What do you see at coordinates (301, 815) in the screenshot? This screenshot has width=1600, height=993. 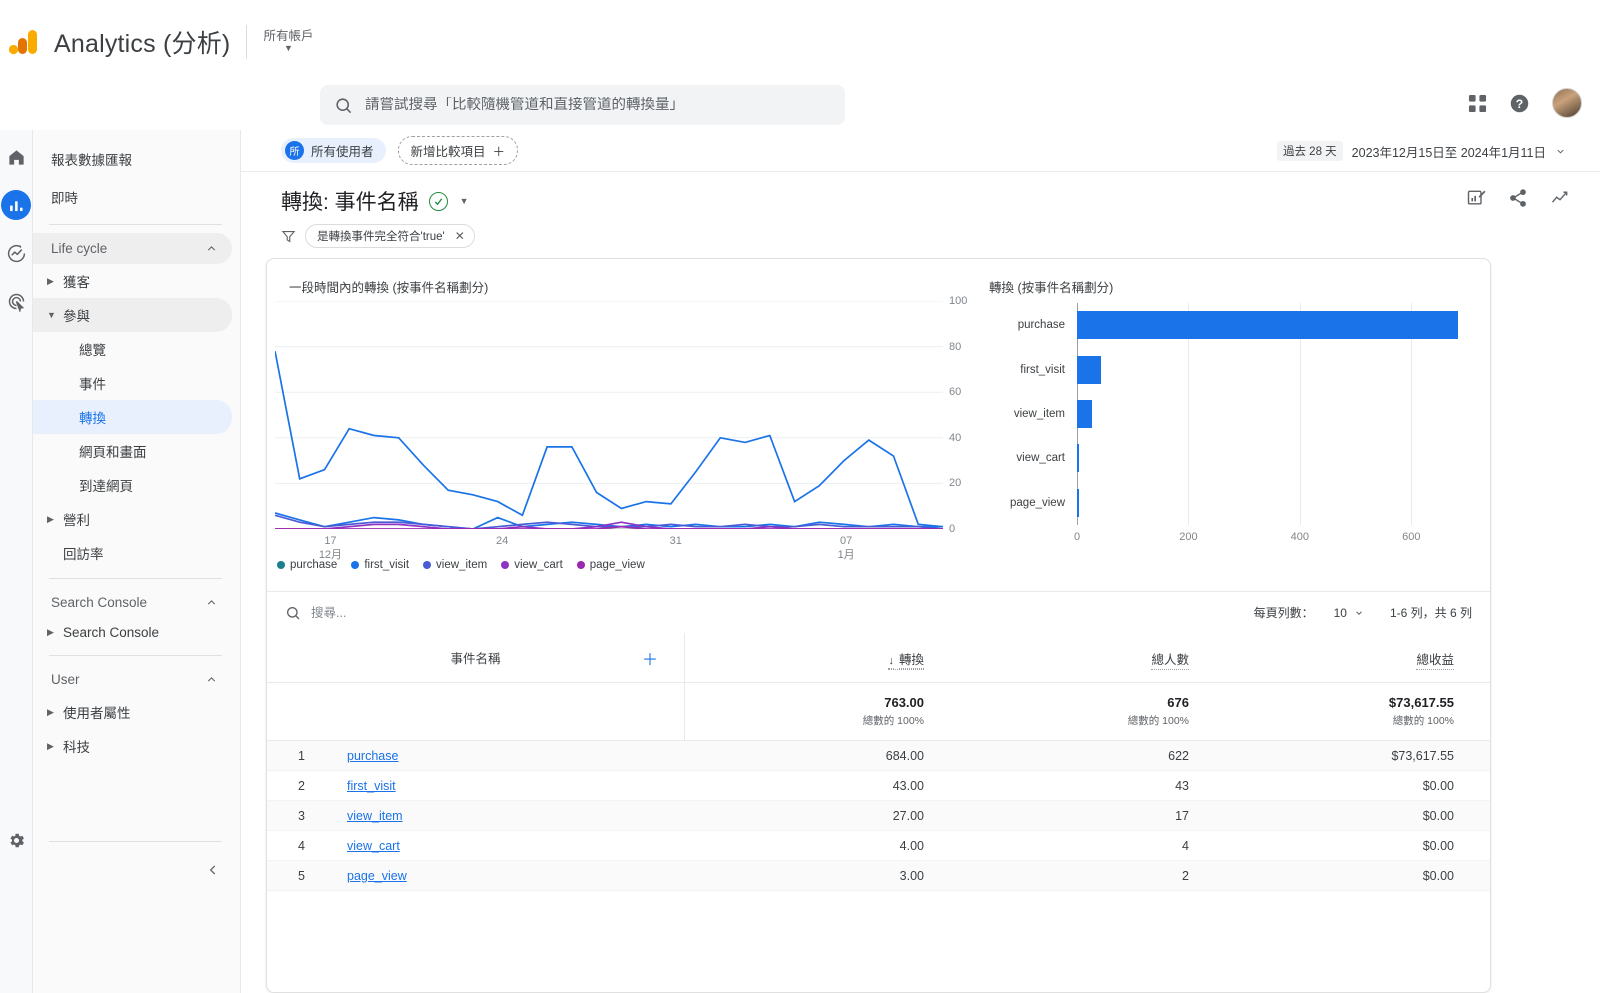 I see `row-index: 3` at bounding box center [301, 815].